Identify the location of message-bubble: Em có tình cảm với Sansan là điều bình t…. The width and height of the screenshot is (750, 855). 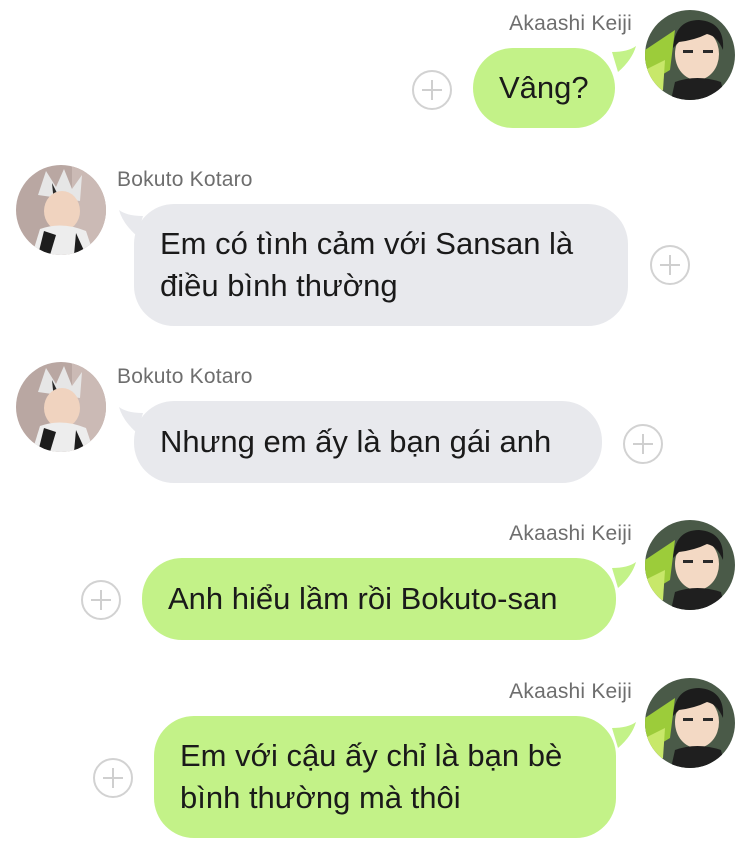
(381, 265).